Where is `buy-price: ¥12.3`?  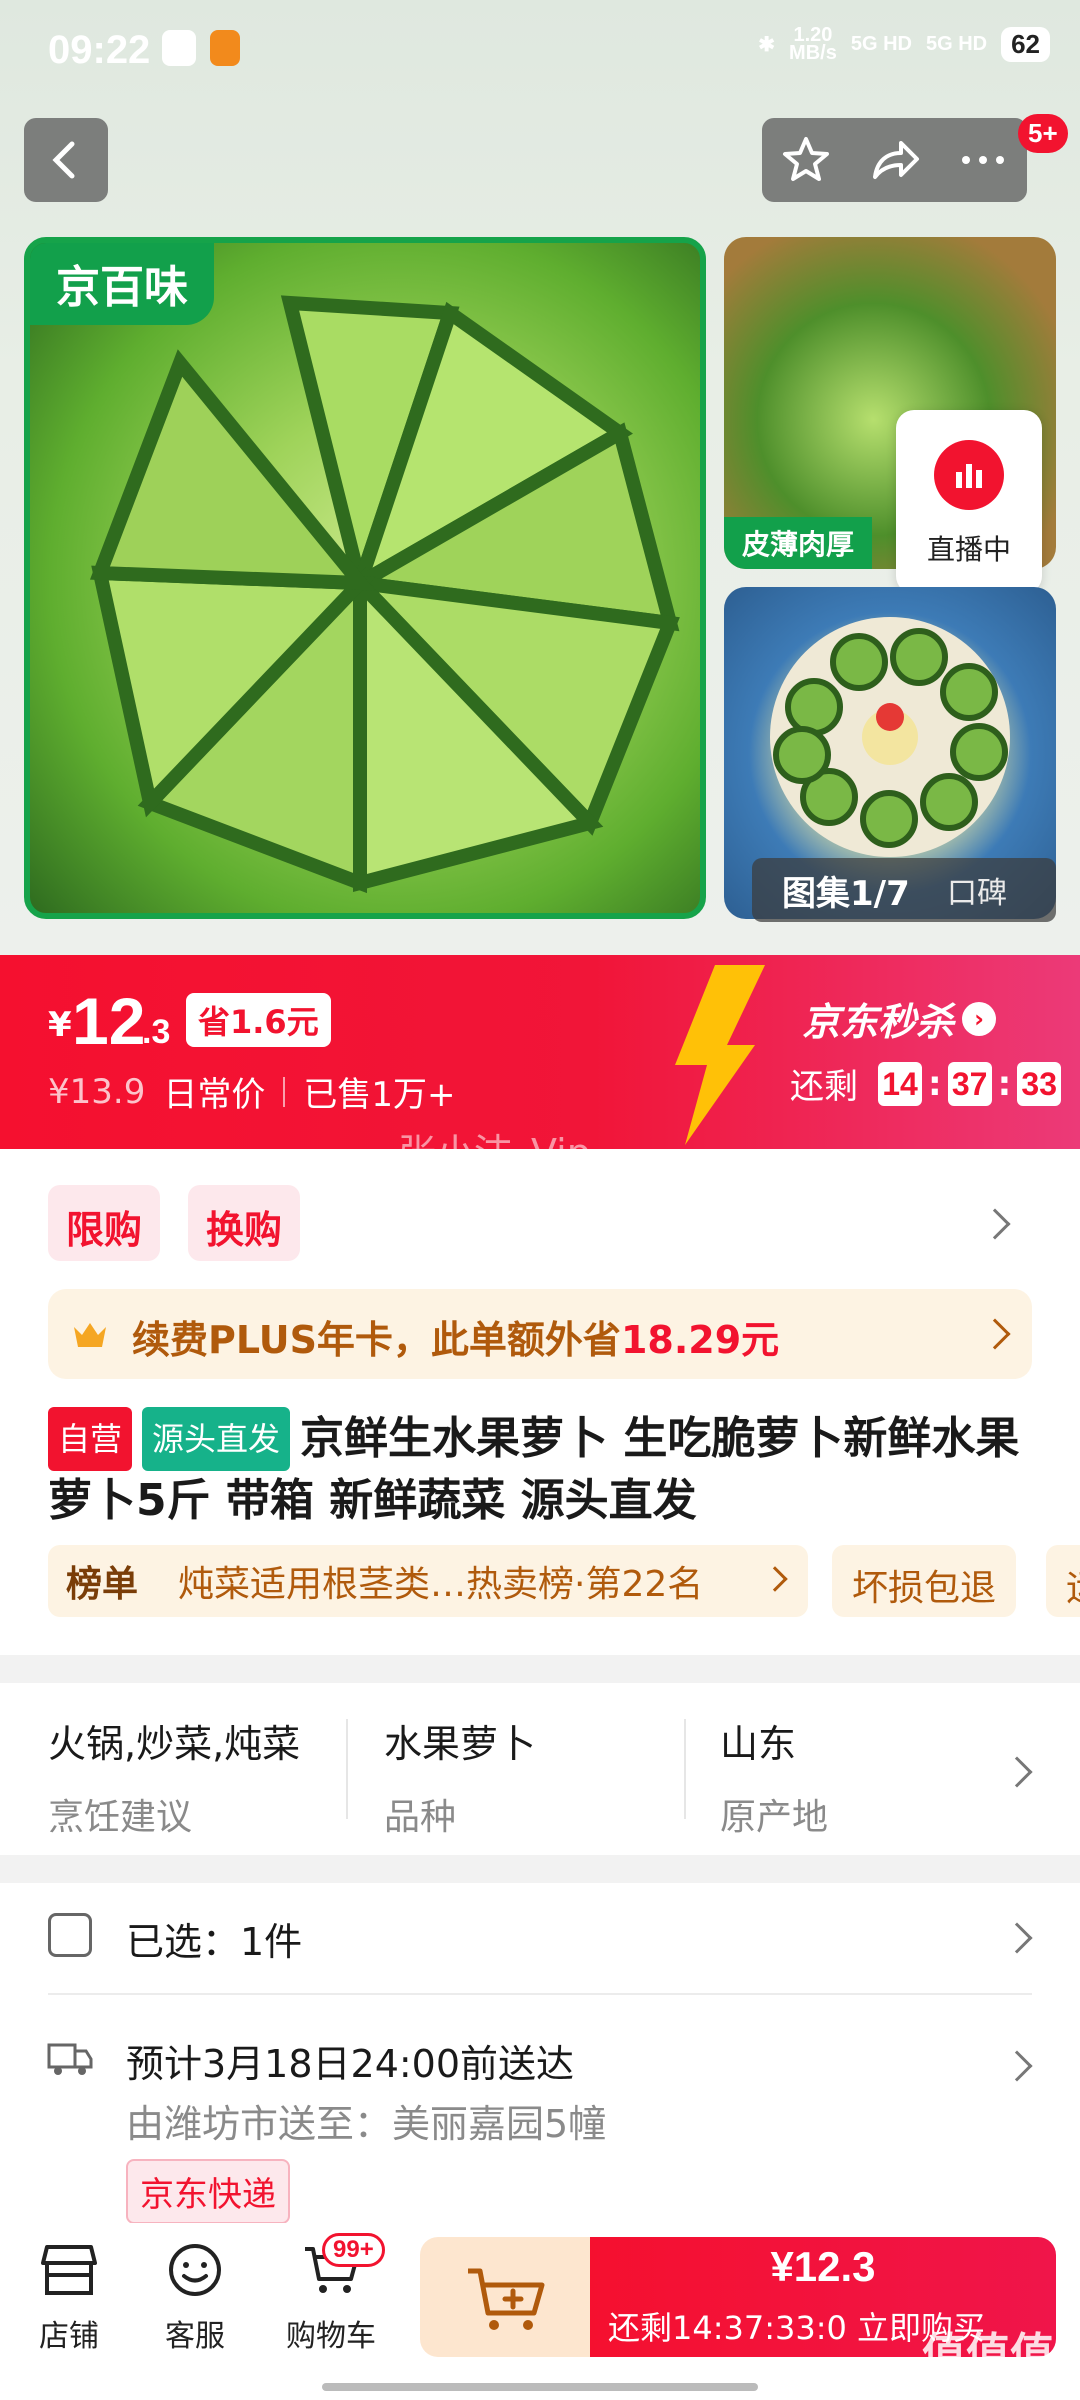 buy-price: ¥12.3 is located at coordinates (823, 2266).